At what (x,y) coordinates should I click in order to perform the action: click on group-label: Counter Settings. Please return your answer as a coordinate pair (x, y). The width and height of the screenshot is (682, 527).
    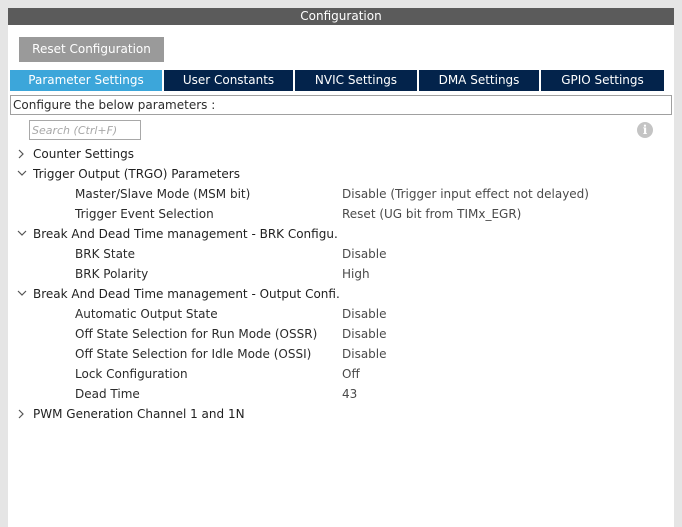
    Looking at the image, I should click on (83, 154).